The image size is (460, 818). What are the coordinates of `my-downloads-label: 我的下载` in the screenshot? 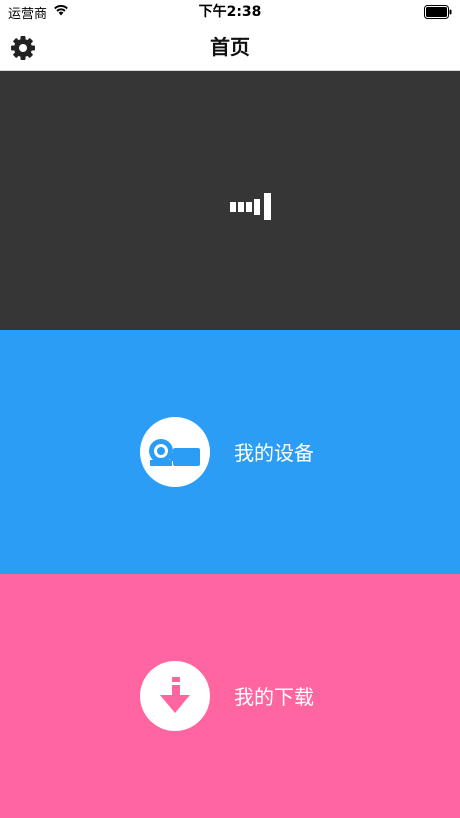 It's located at (274, 697).